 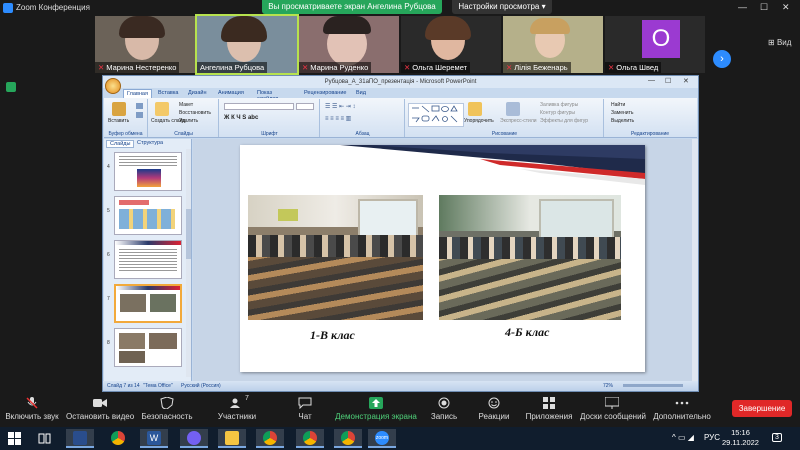 What do you see at coordinates (549, 410) in the screenshot?
I see `apps-button: Приложения` at bounding box center [549, 410].